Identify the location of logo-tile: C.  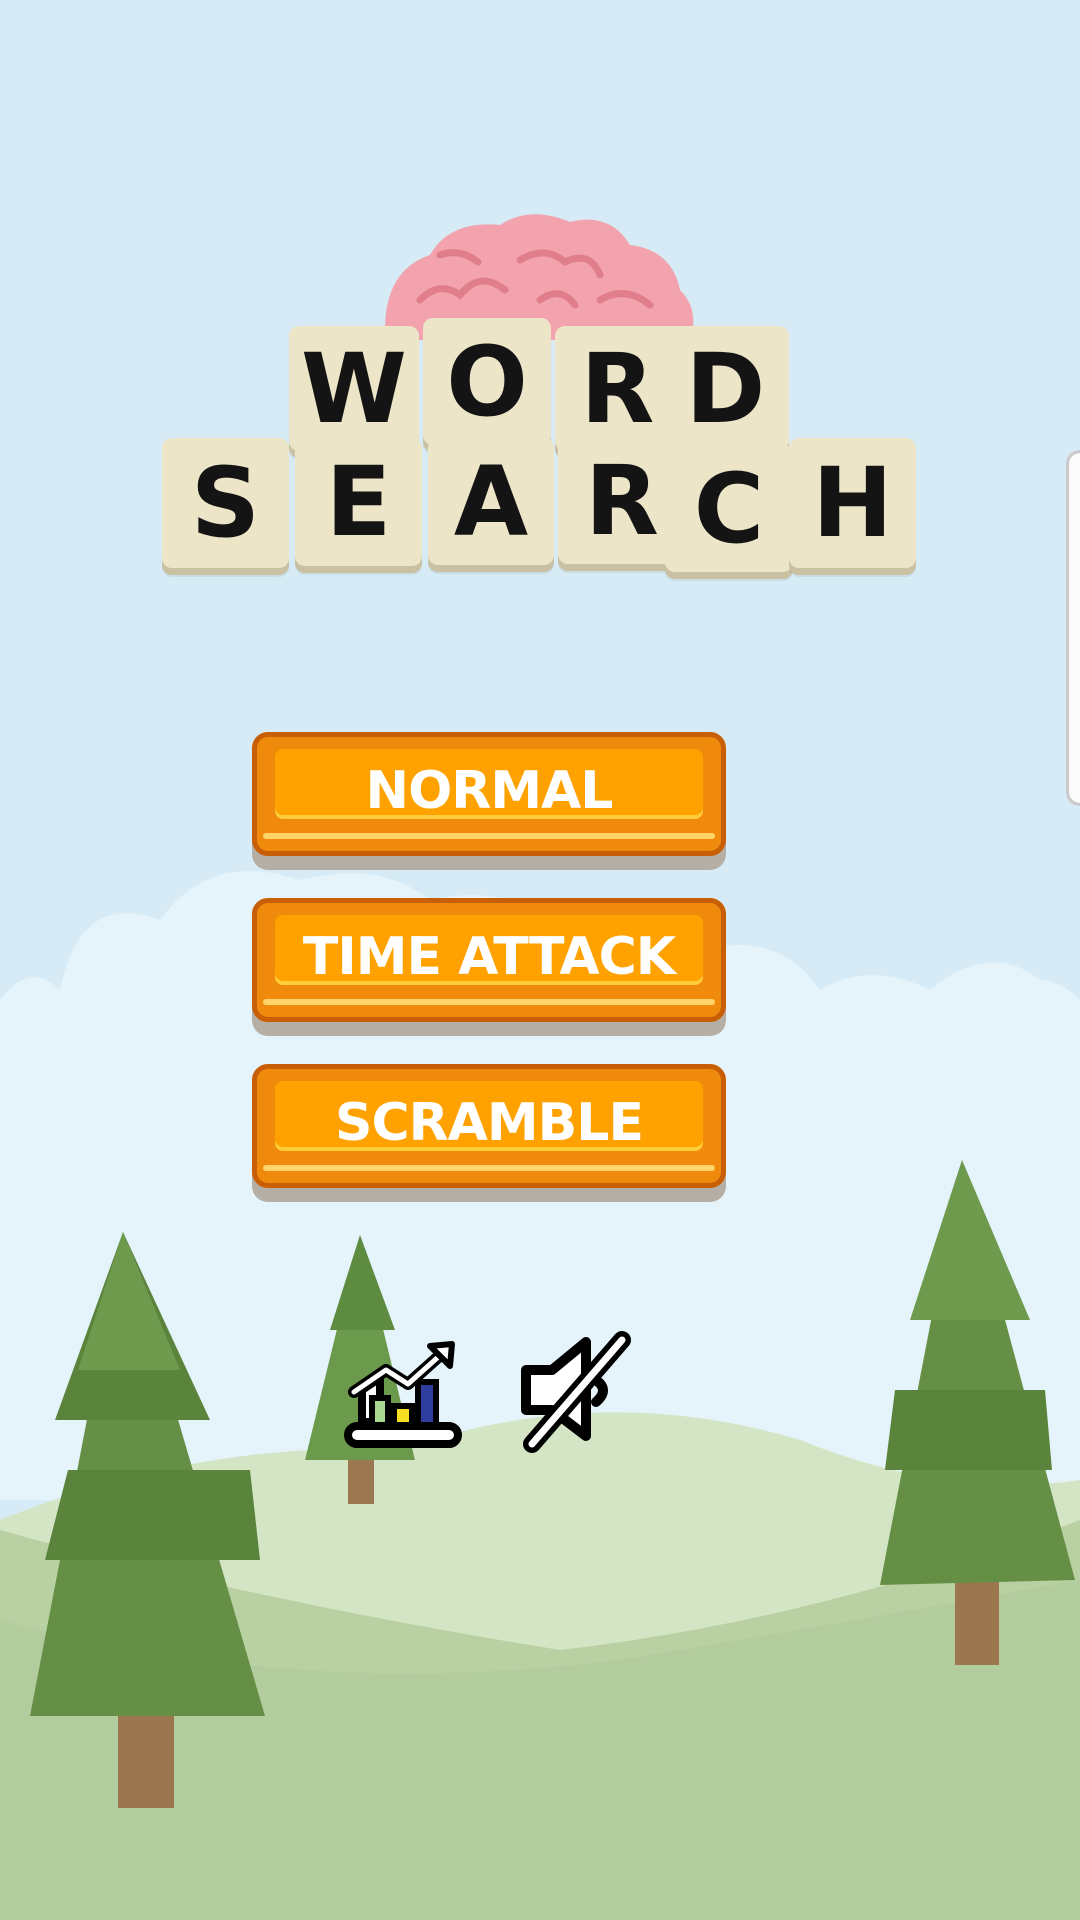
(729, 508).